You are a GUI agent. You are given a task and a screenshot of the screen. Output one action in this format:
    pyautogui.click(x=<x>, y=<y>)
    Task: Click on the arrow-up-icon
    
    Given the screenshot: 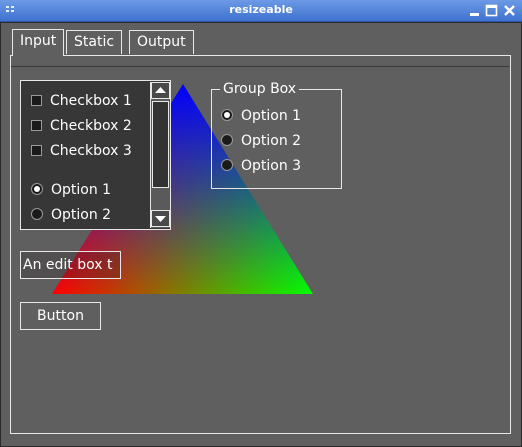 What is the action you would take?
    pyautogui.click(x=160, y=90)
    